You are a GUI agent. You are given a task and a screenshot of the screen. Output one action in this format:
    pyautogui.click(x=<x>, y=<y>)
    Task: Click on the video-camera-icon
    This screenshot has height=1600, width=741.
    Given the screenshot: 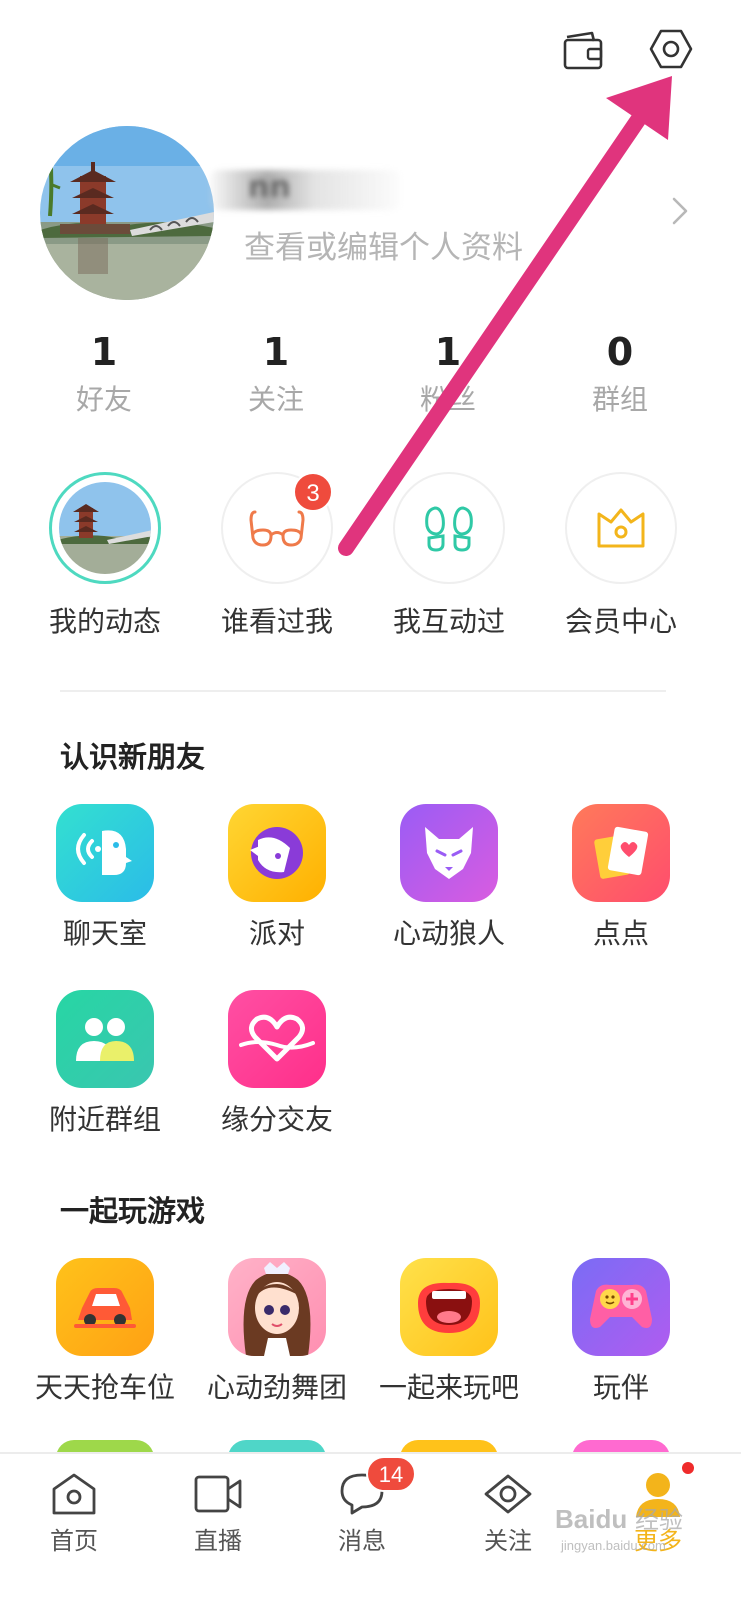 What is the action you would take?
    pyautogui.click(x=218, y=1494)
    